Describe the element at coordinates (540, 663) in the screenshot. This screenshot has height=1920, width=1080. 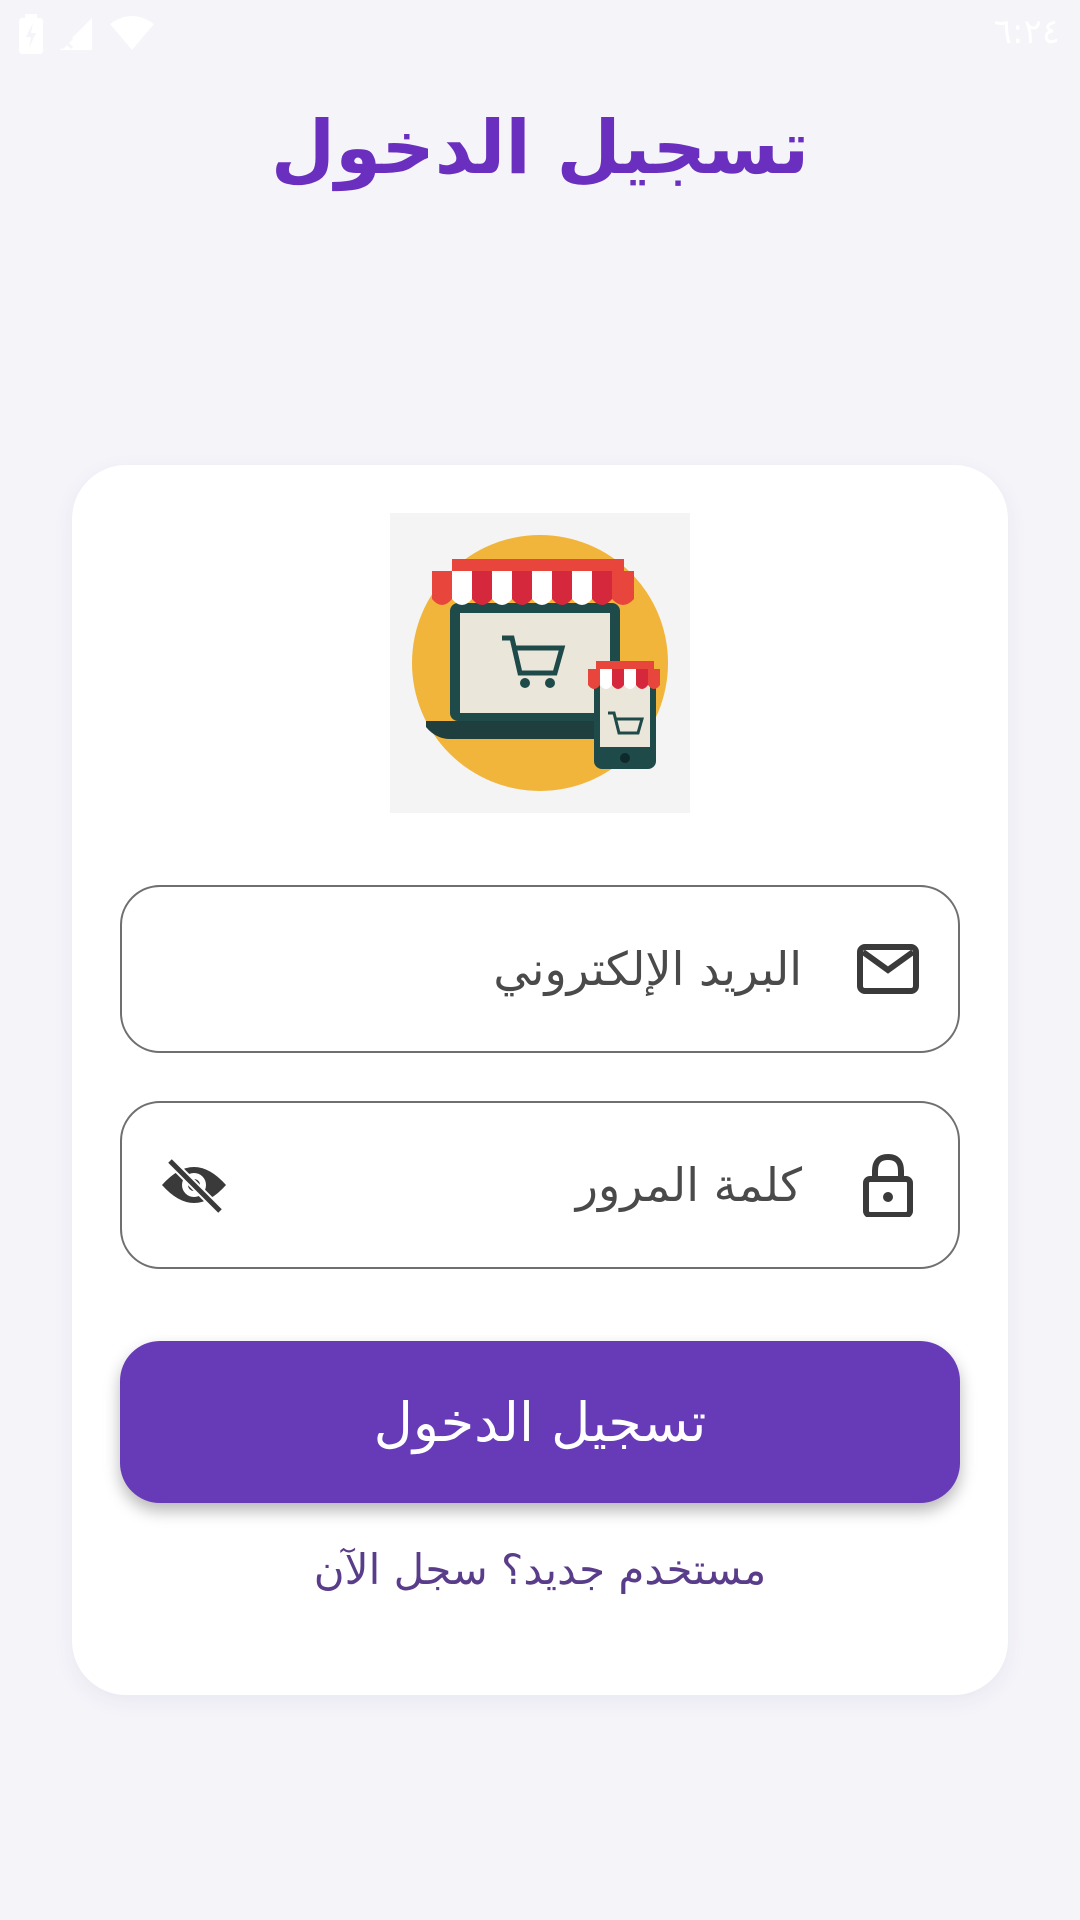
I see `online-shop-logo-icon` at that location.